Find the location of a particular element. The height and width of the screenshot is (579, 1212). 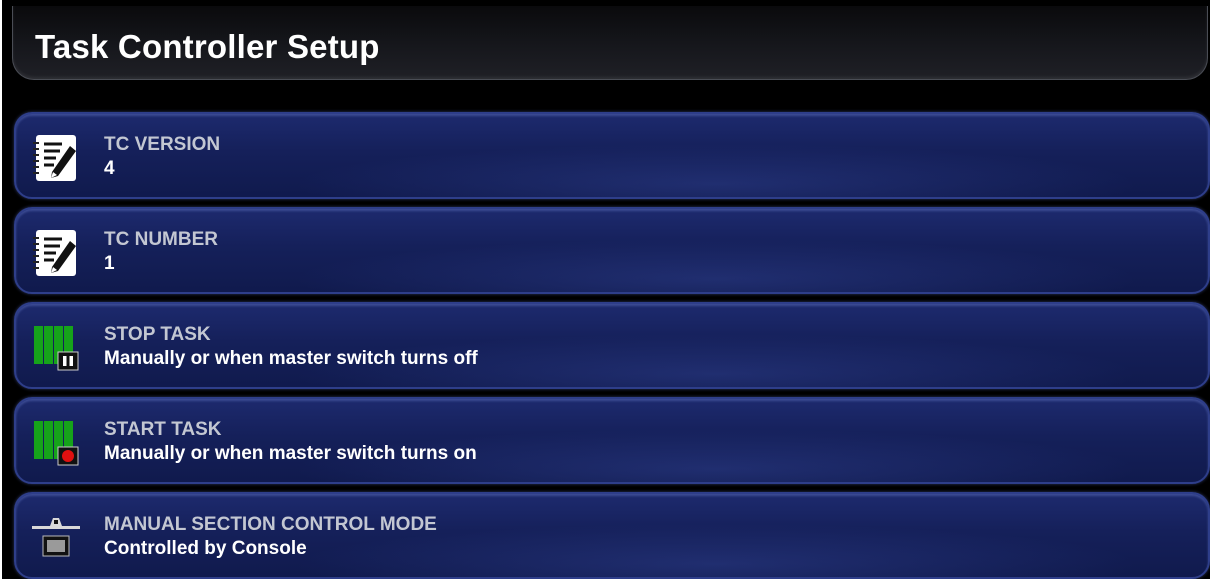

setting-label: START TASK is located at coordinates (163, 429).